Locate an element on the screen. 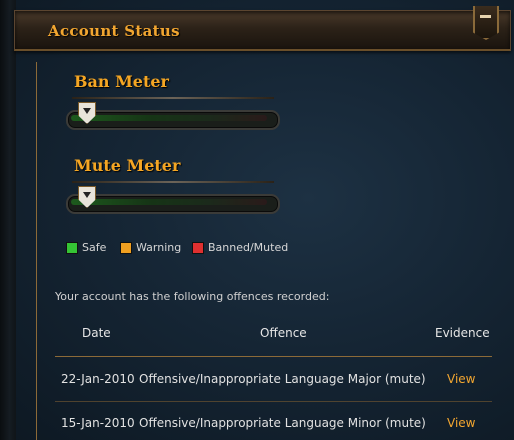 Image resolution: width=514 pixels, height=440 pixels. row-1-date: 22-Jan-2010 is located at coordinates (98, 379).